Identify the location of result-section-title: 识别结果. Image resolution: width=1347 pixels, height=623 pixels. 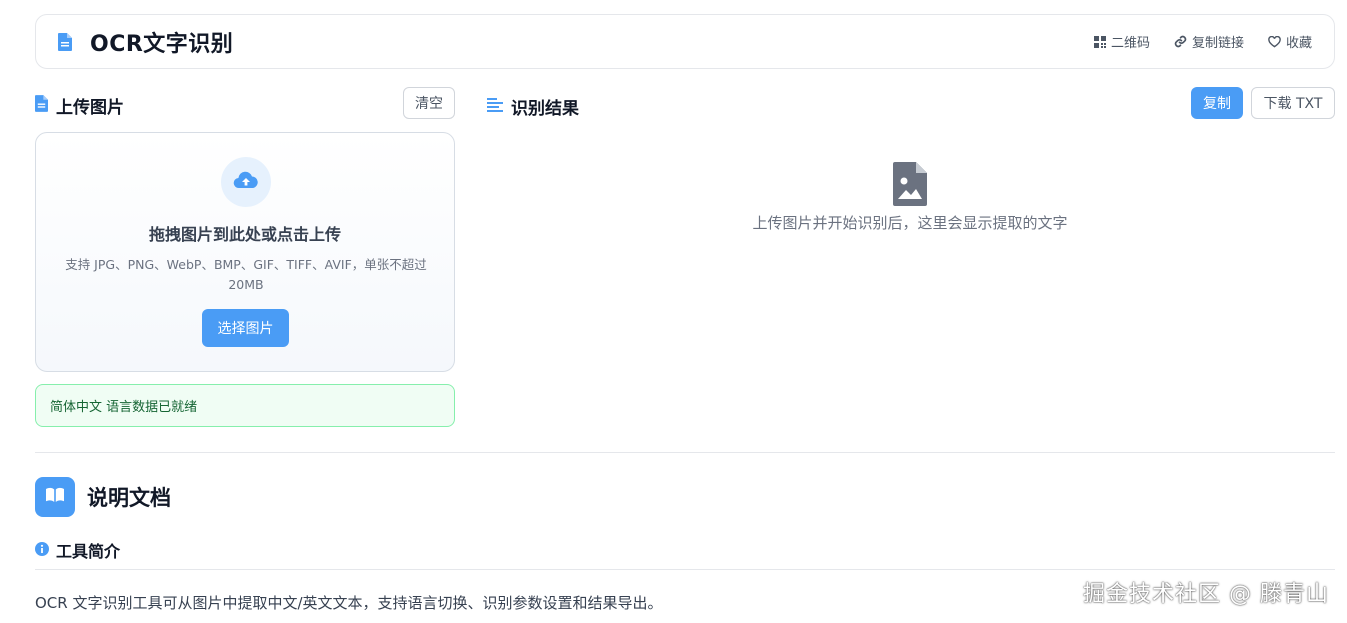
(545, 109).